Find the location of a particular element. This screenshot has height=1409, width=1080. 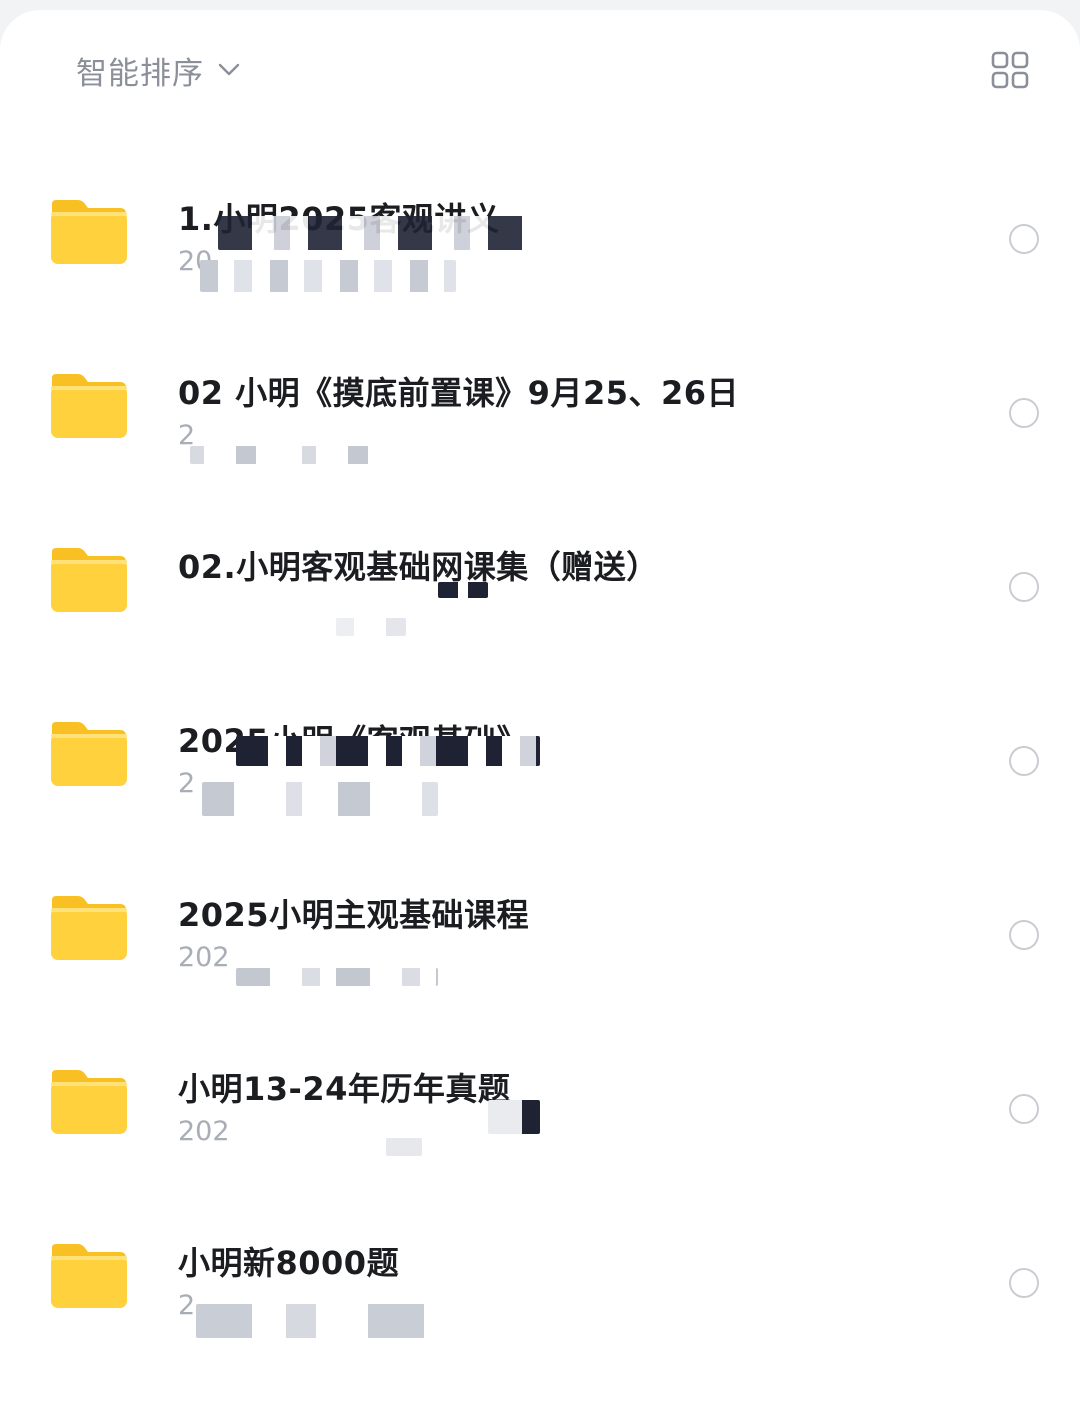

folder-row: 小明13-24年历年真题 202 is located at coordinates (540, 1099).